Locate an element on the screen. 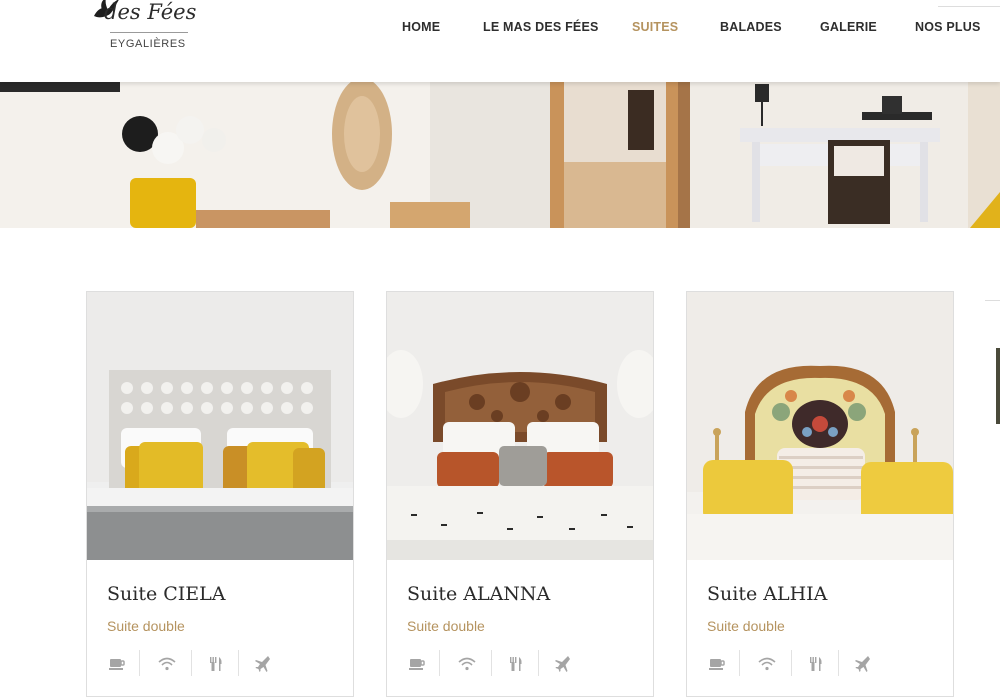  next-card-photo-edge is located at coordinates (998, 386).